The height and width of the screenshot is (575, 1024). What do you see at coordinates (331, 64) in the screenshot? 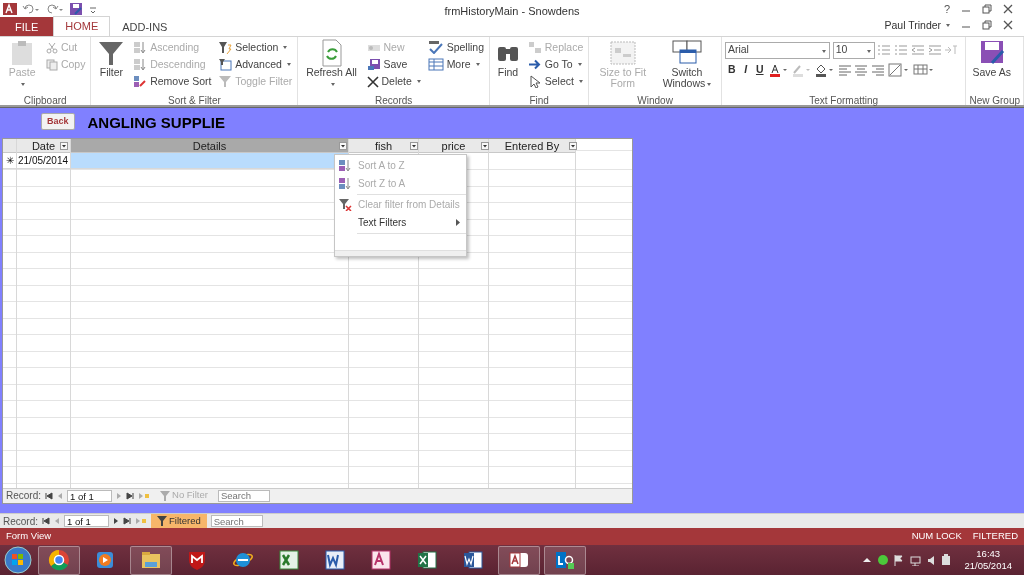
I see `ribbon-button: Refresh All` at bounding box center [331, 64].